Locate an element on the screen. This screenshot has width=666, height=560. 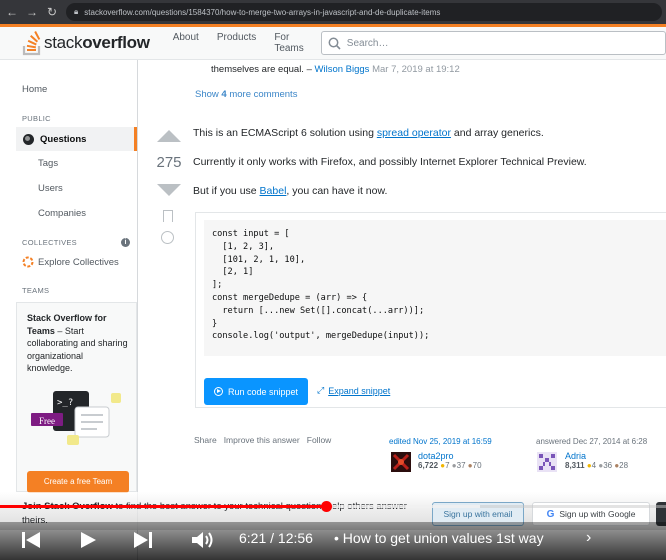
share-link: Share is located at coordinates (205, 440).